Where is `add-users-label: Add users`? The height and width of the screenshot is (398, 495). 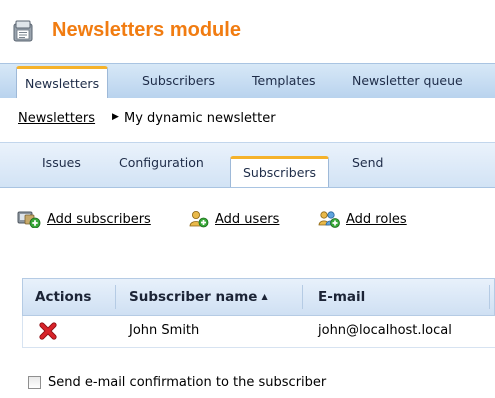 add-users-label: Add users is located at coordinates (247, 219).